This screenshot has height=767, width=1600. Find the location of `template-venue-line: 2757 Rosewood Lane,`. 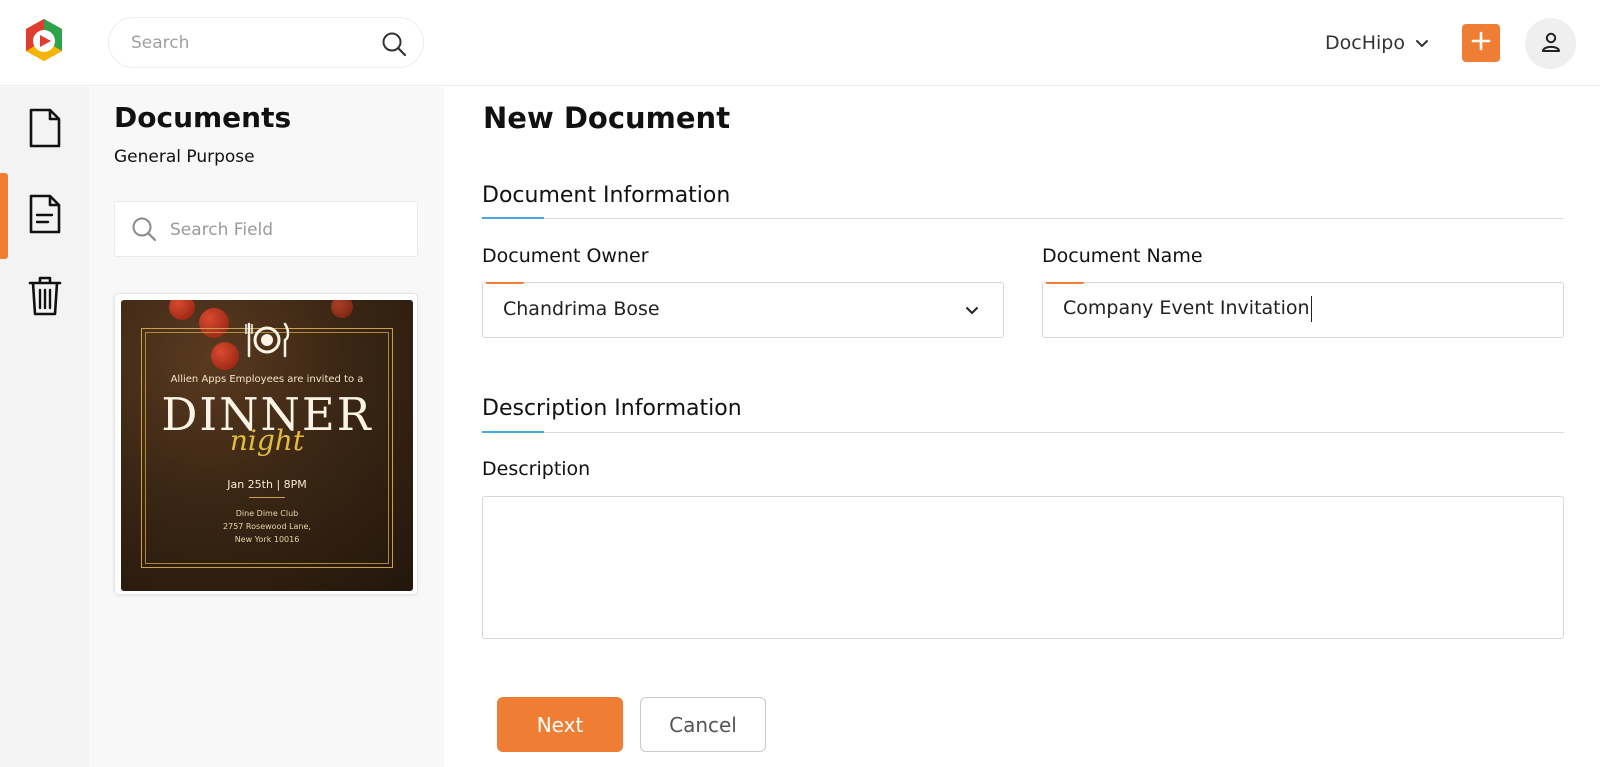

template-venue-line: 2757 Rosewood Lane, is located at coordinates (267, 526).